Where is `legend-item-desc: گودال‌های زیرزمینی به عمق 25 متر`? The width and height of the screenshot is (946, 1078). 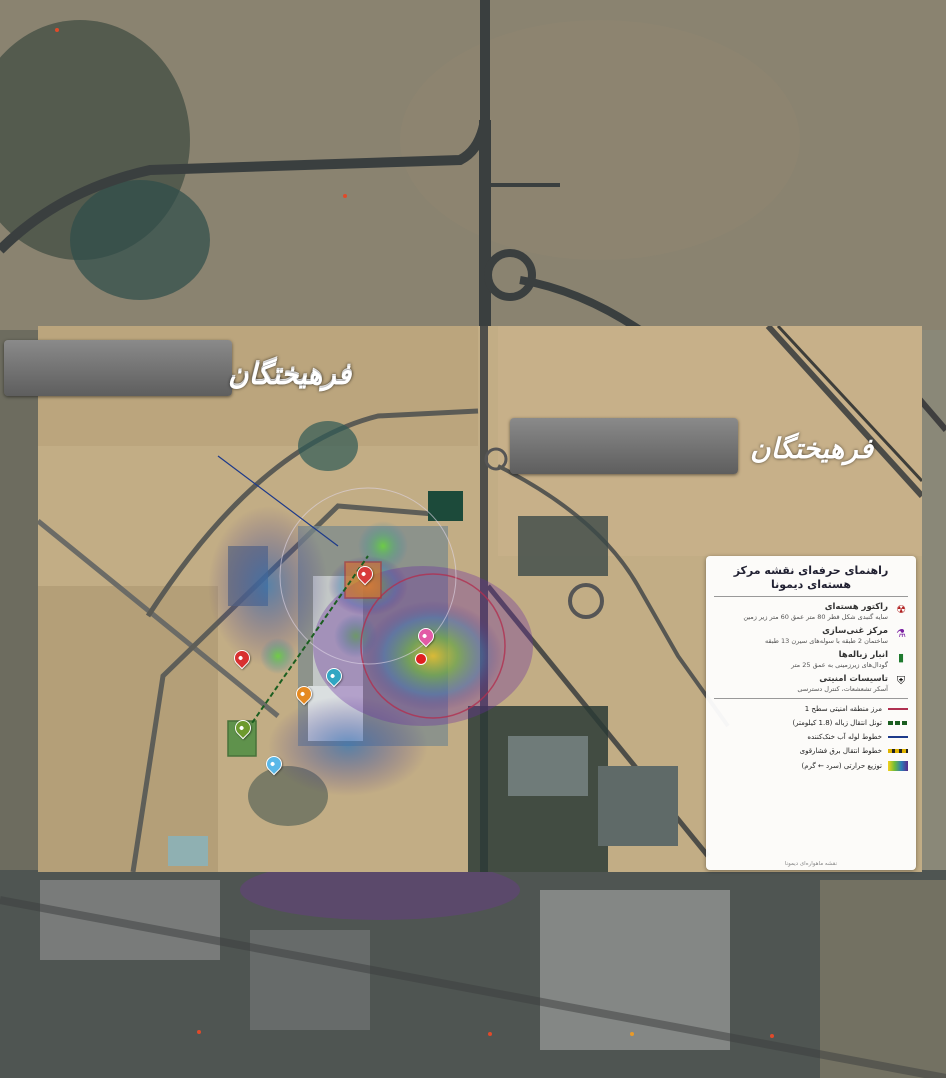
legend-item-desc: گودال‌های زیرزمینی به عمق 25 متر is located at coordinates (839, 665).